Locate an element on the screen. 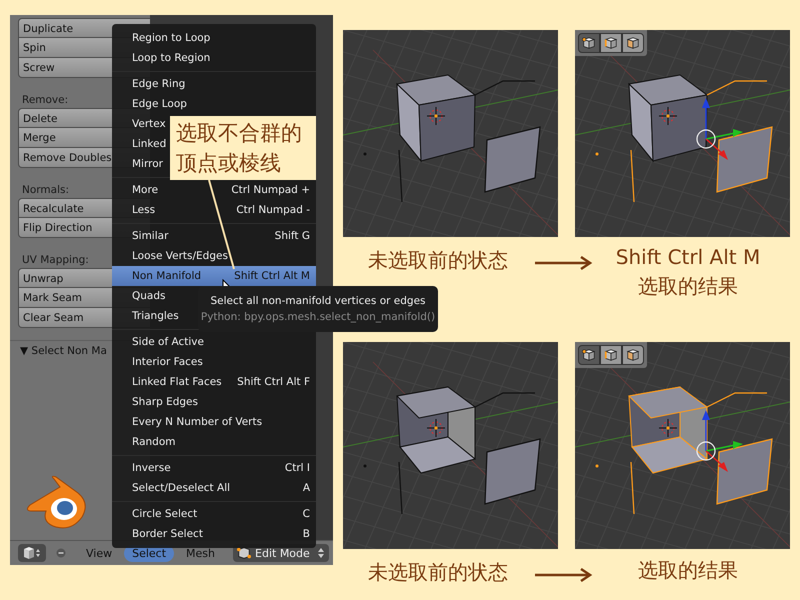 The width and height of the screenshot is (800, 600). menu-item: Linked Flat Faces Shift Ctrl Alt F is located at coordinates (214, 382).